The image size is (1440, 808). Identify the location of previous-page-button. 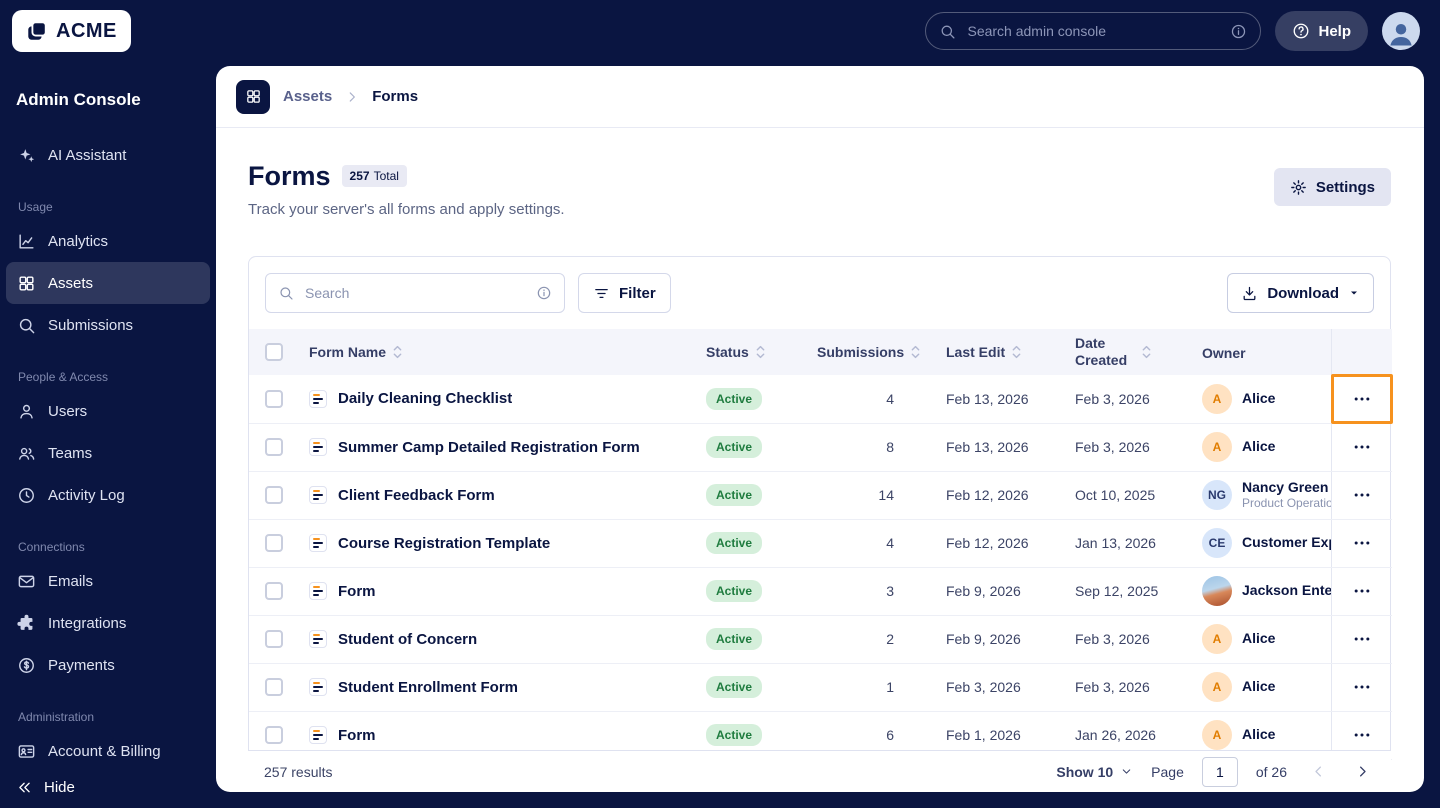
(1318, 772).